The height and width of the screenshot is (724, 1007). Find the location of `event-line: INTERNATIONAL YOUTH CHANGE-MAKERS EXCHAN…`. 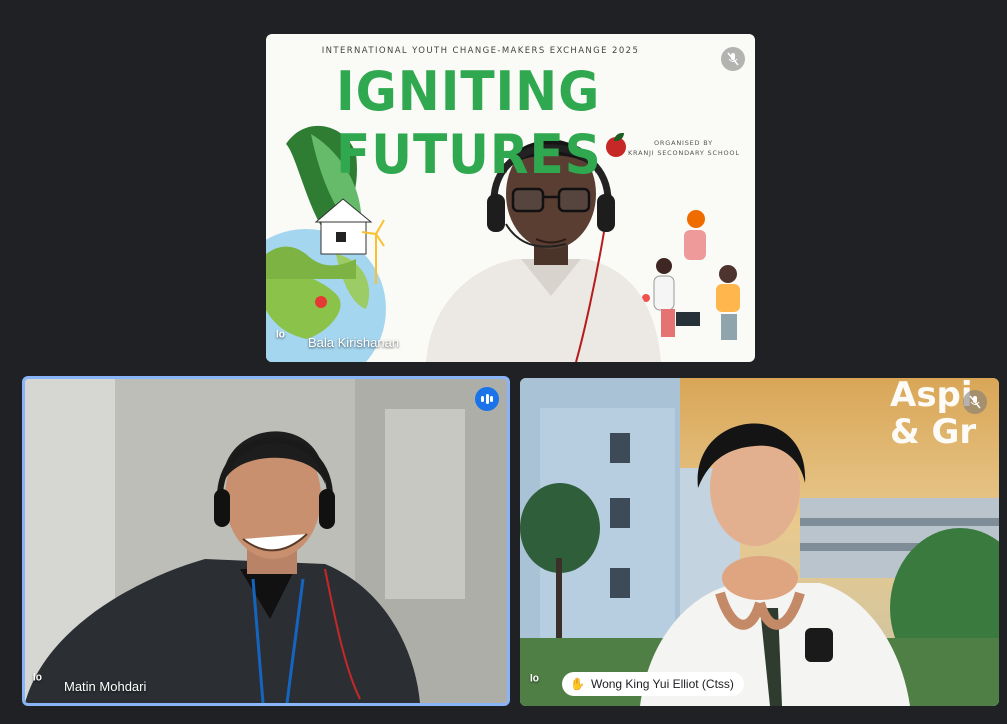

event-line: INTERNATIONAL YOUTH CHANGE-MAKERS EXCHAN… is located at coordinates (480, 51).